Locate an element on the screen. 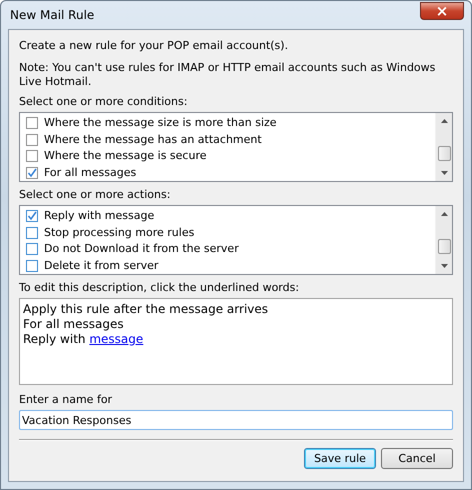 The image size is (472, 490). close-button: × is located at coordinates (442, 11).